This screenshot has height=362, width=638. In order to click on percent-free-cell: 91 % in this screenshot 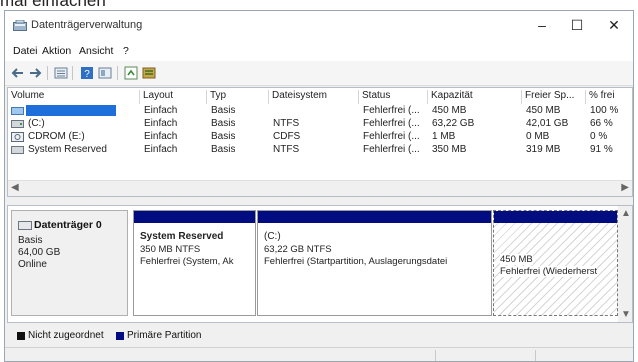, I will do `click(601, 149)`.